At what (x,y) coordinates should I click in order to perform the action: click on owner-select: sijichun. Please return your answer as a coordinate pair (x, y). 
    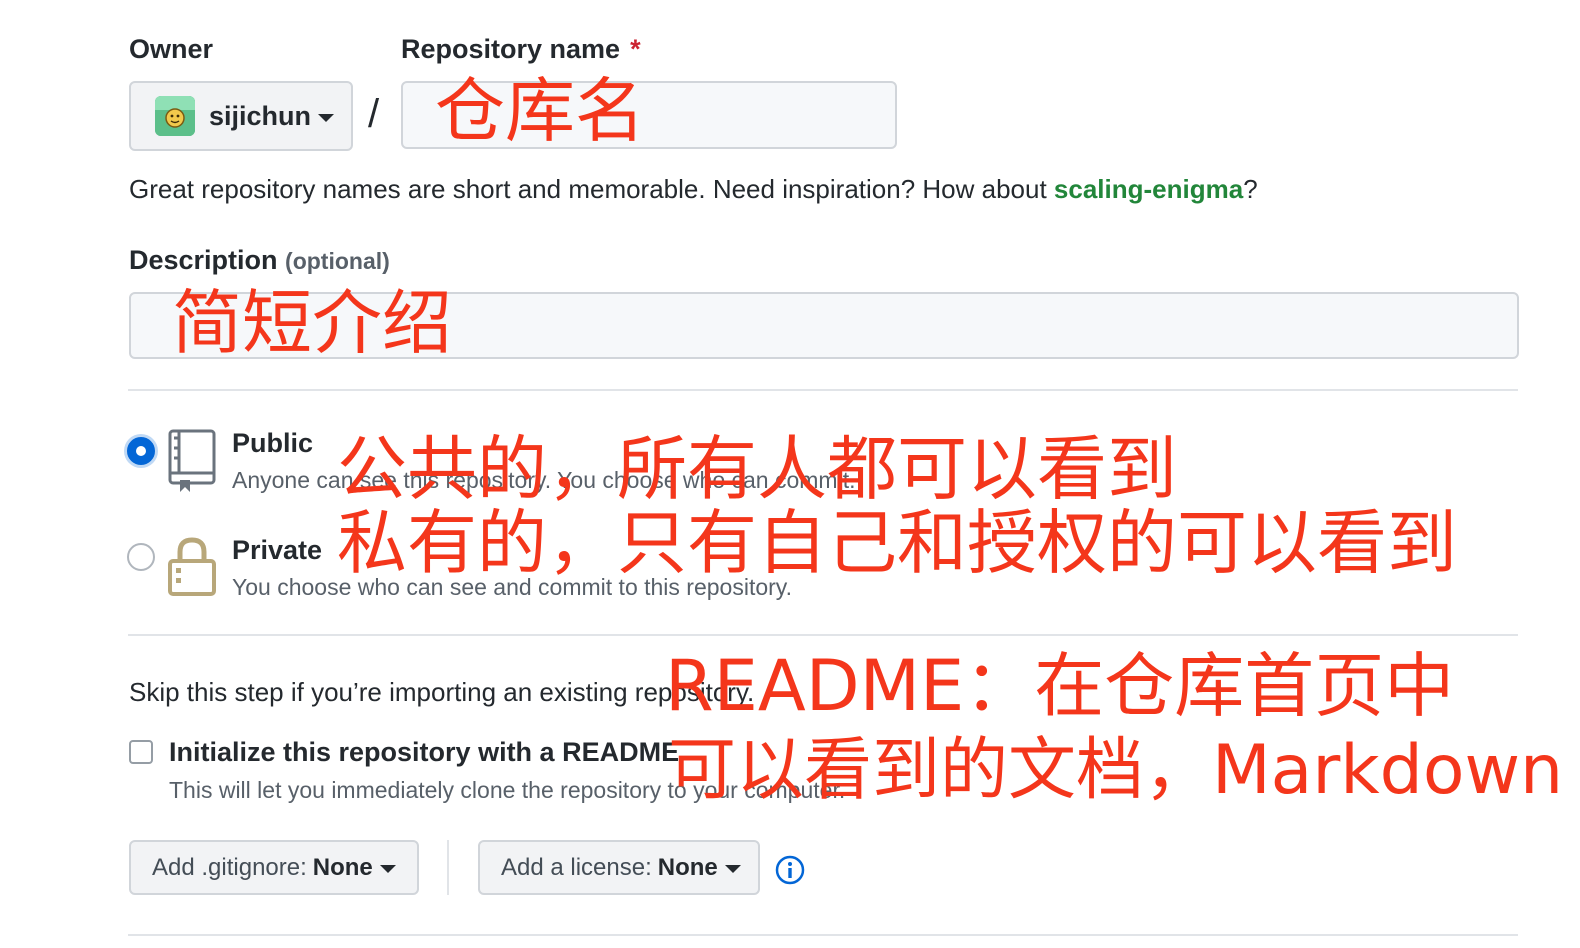
    Looking at the image, I should click on (241, 116).